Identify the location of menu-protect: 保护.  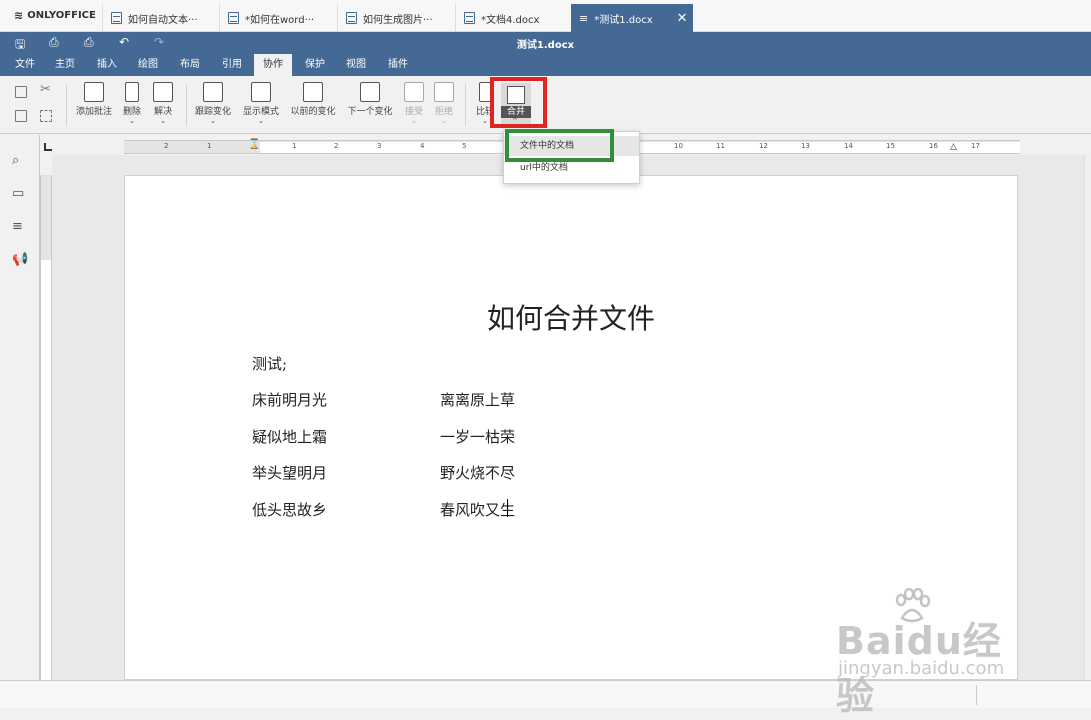
(315, 65).